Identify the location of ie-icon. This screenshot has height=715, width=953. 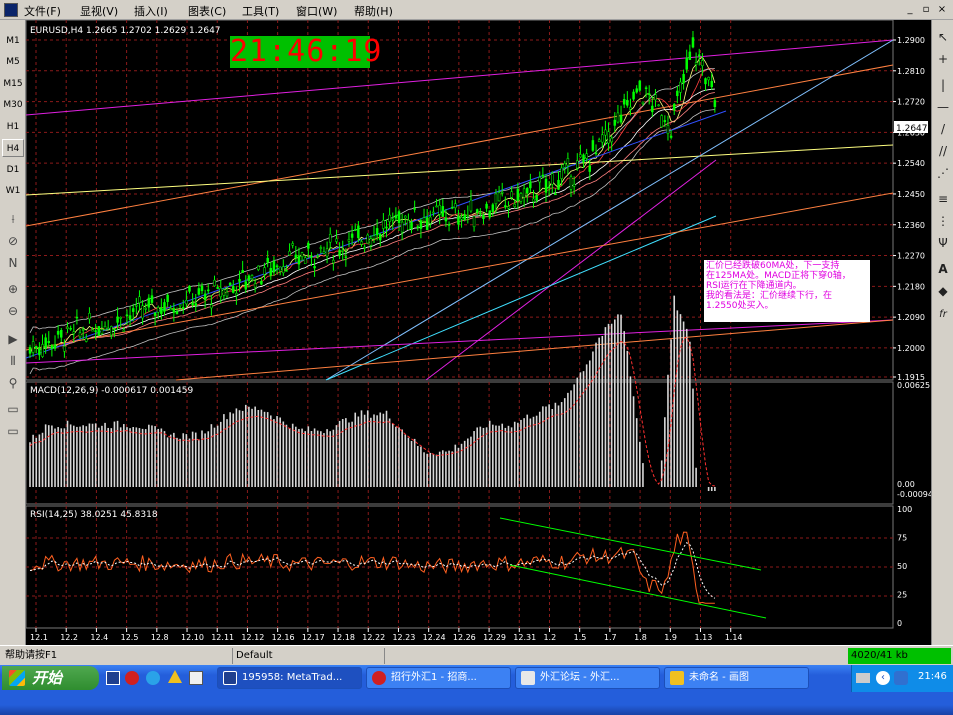
(153, 678).